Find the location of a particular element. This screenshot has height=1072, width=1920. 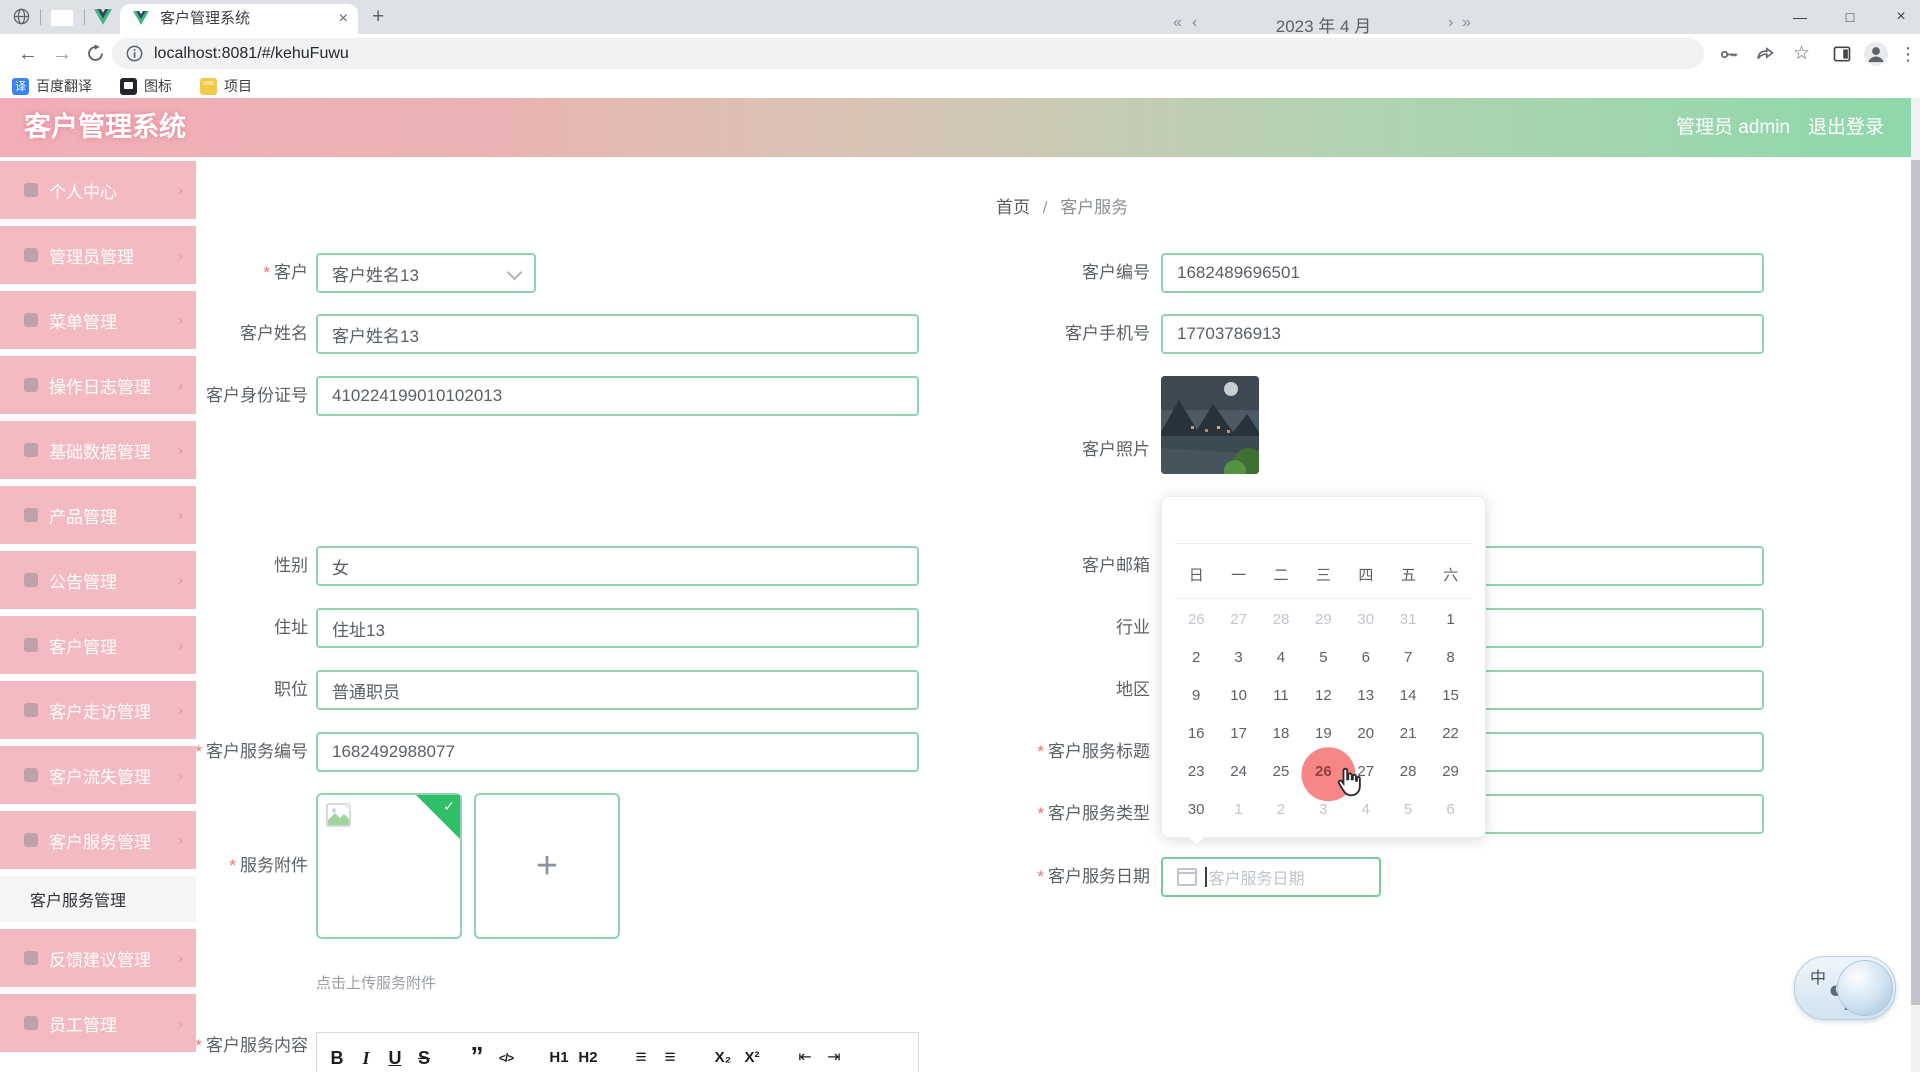

bookmark-star-icon: ☆ is located at coordinates (1801, 54).